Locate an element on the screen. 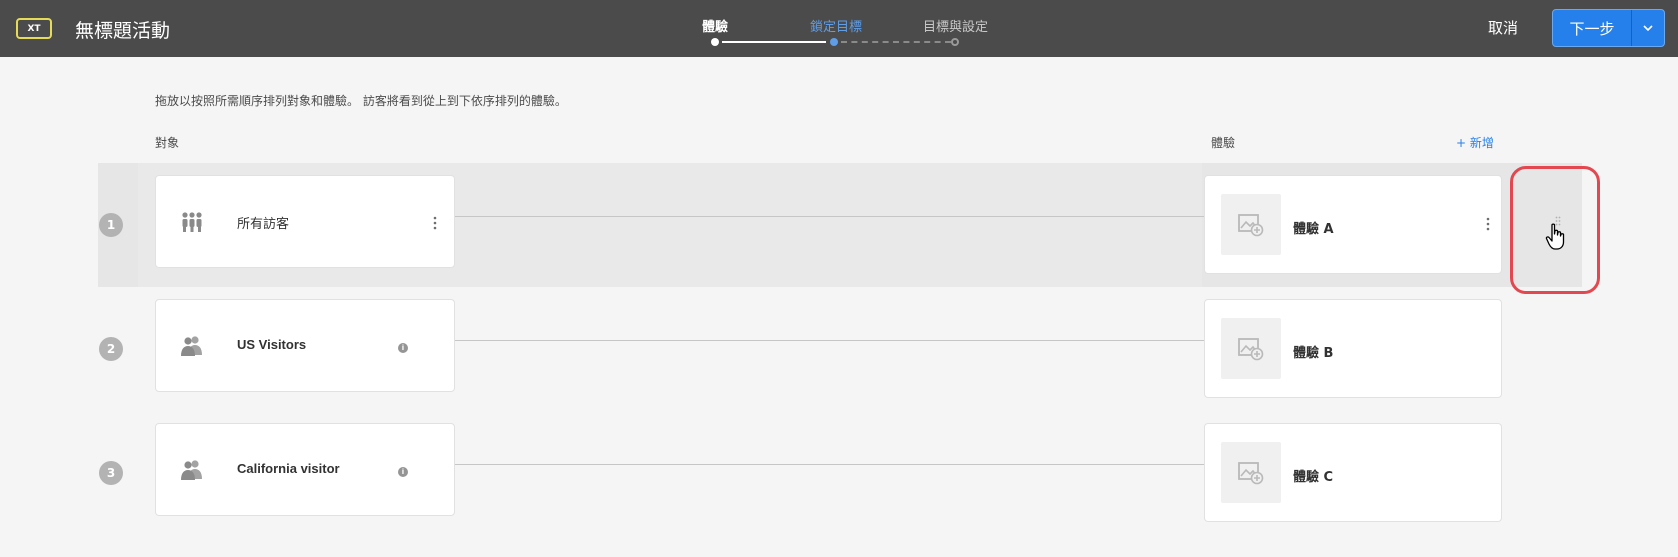  audience-card: US Visitors i is located at coordinates (305, 345).